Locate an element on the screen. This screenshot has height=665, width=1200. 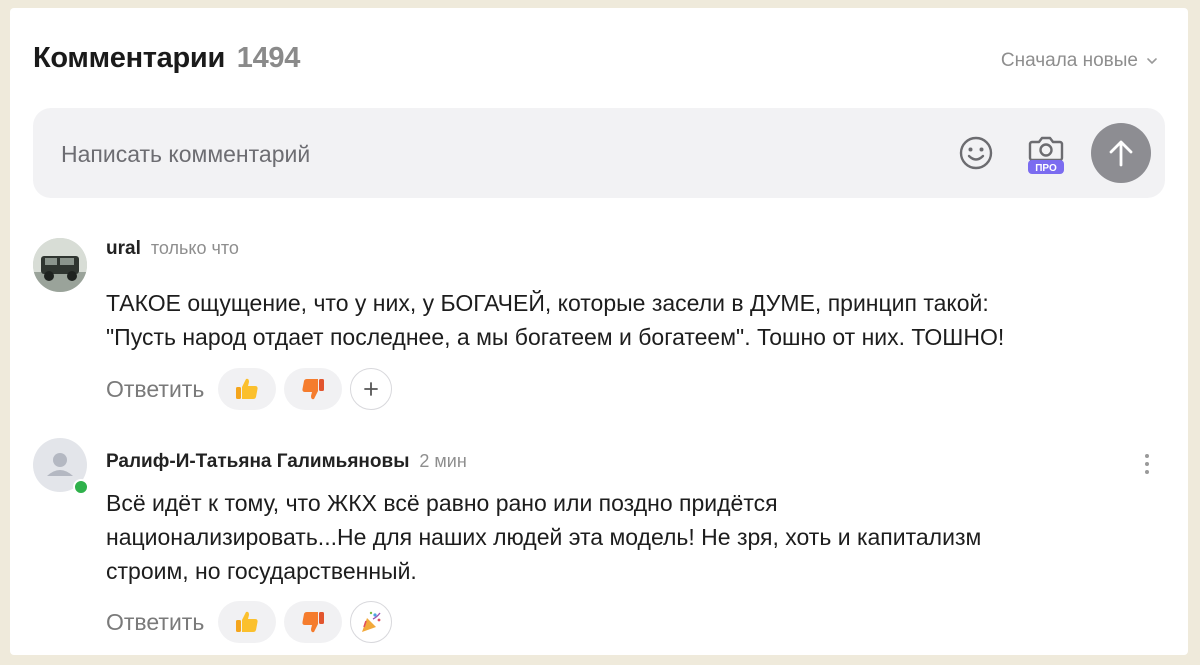
comment-meta: Ралиф-И-Татьяна Галимьяновы 2 мин is located at coordinates (286, 462).